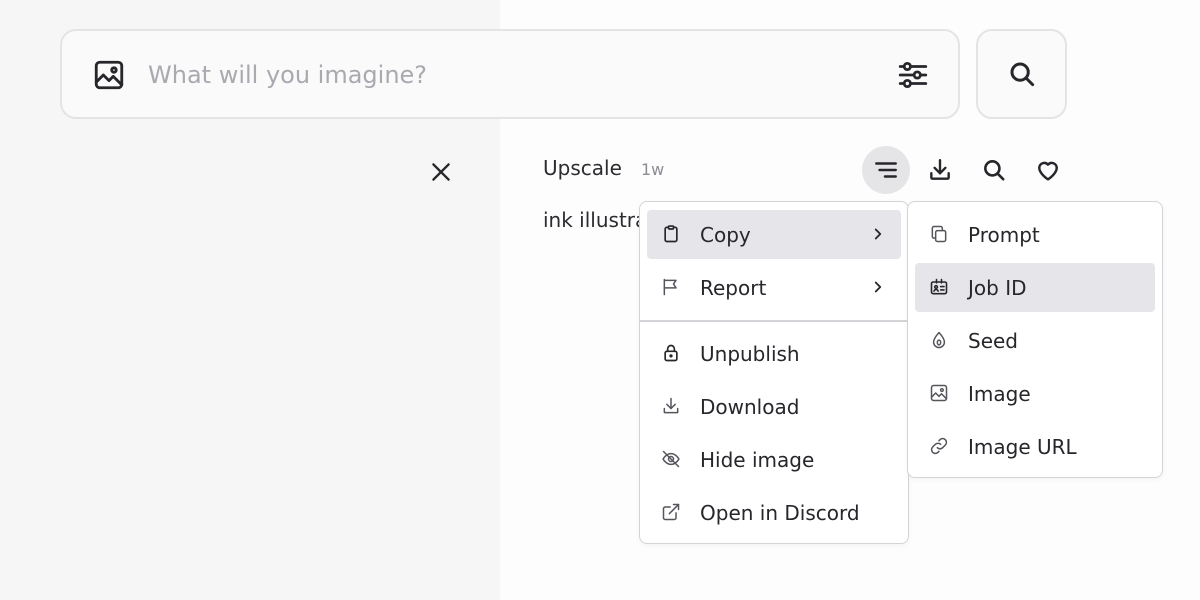  I want to click on menu-item-label: Prompt, so click(1004, 234).